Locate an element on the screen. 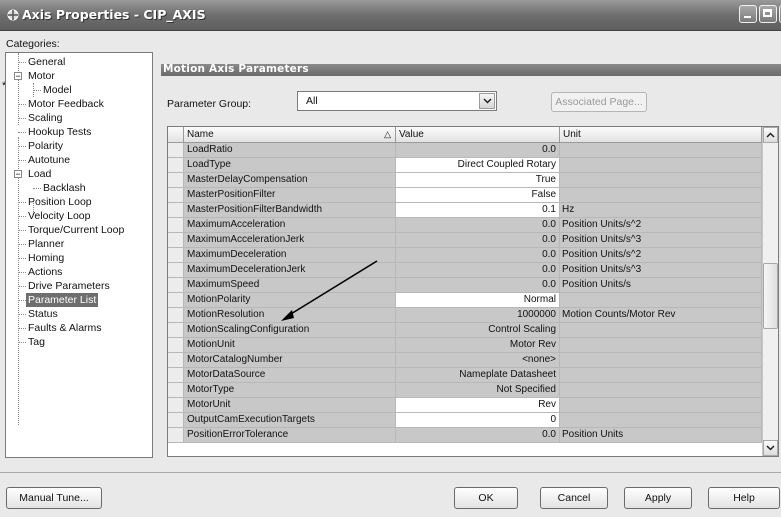 The width and height of the screenshot is (781, 517). ok-button: OK is located at coordinates (486, 498).